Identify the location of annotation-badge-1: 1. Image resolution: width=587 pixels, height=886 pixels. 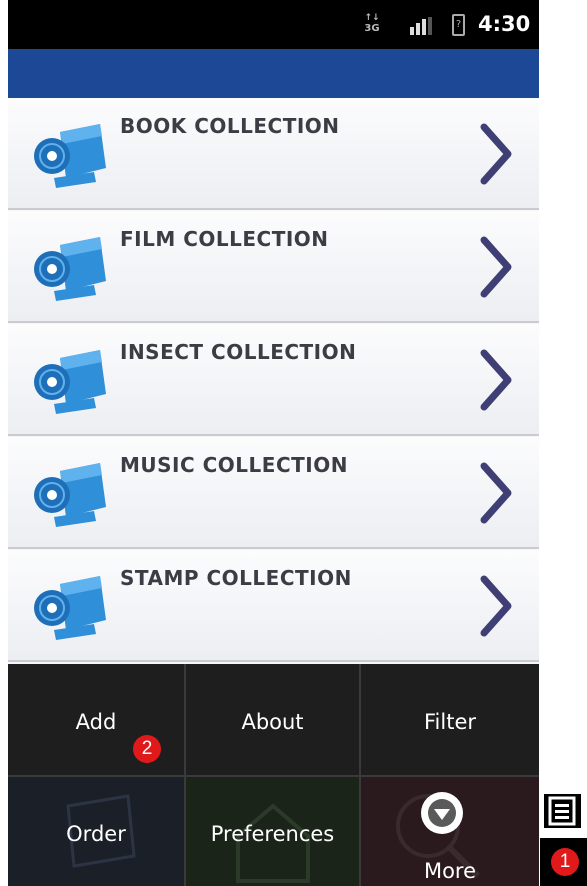
(565, 862).